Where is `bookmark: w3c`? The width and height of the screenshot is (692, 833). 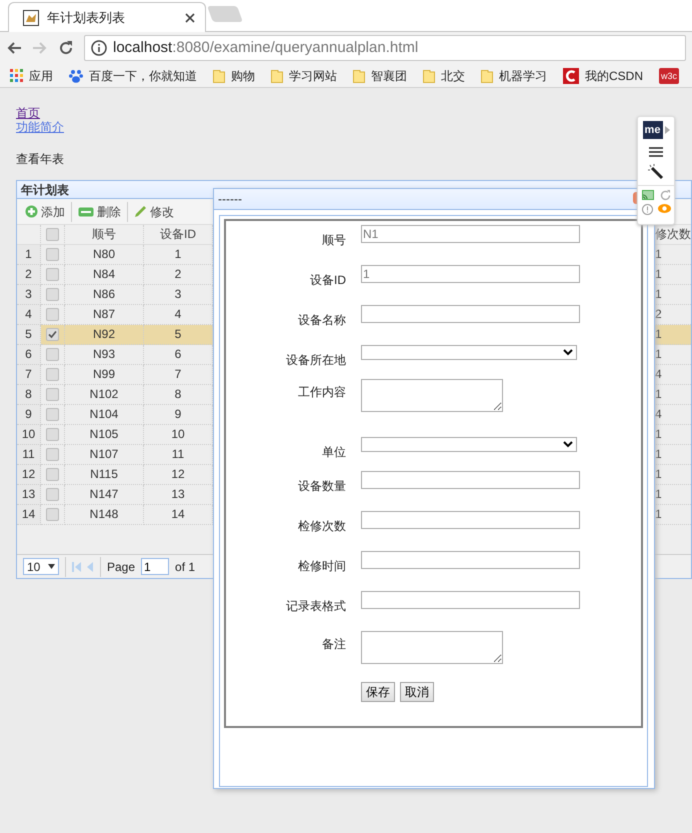 bookmark: w3c is located at coordinates (669, 76).